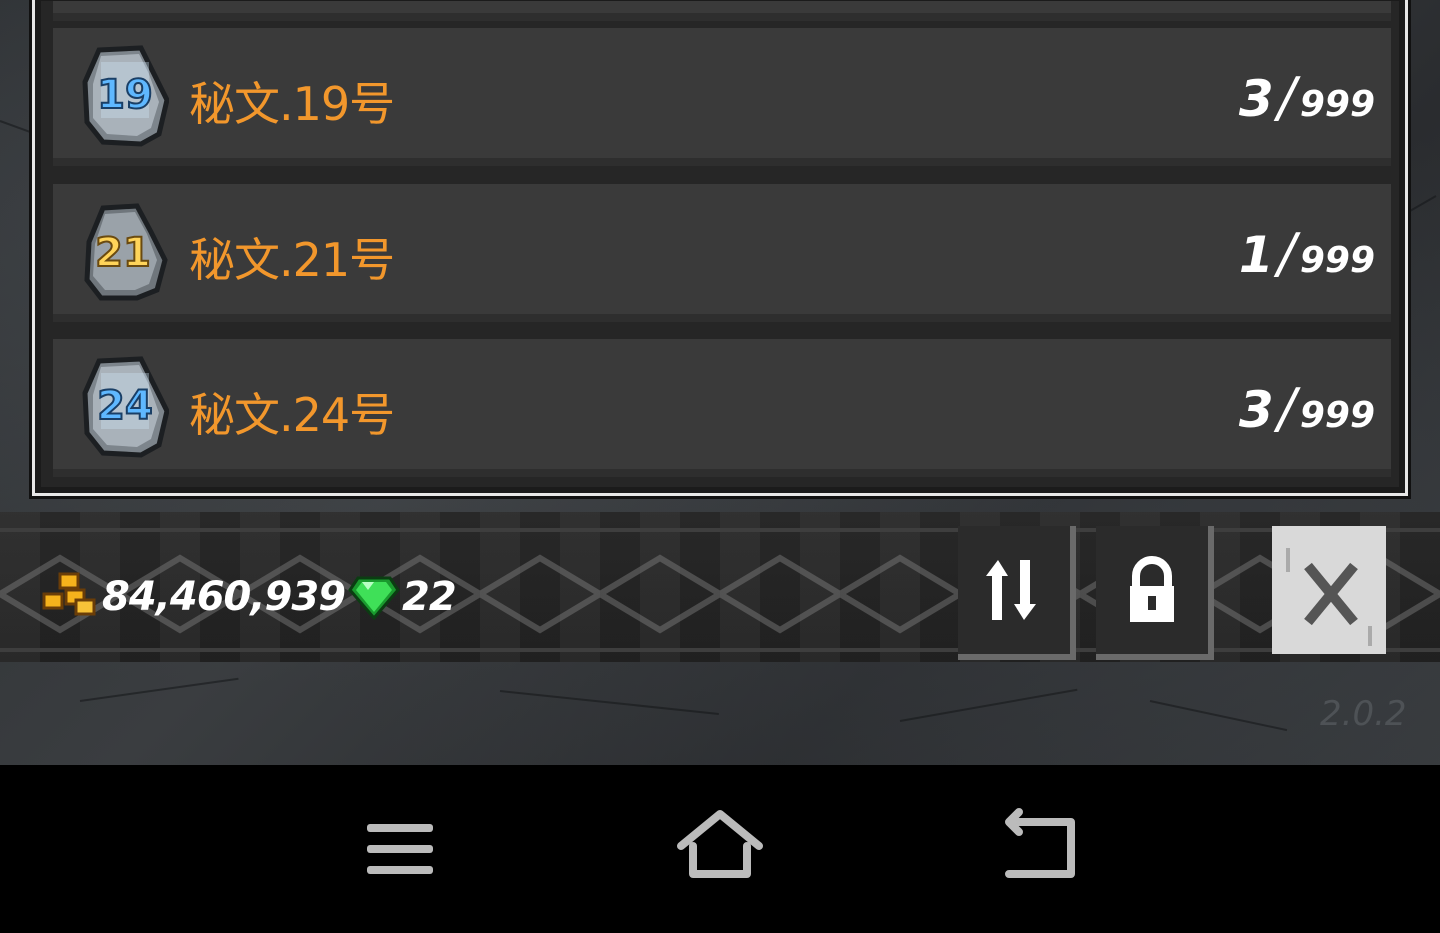 The image size is (1440, 933). I want to click on list-item-partial, so click(722, 11).